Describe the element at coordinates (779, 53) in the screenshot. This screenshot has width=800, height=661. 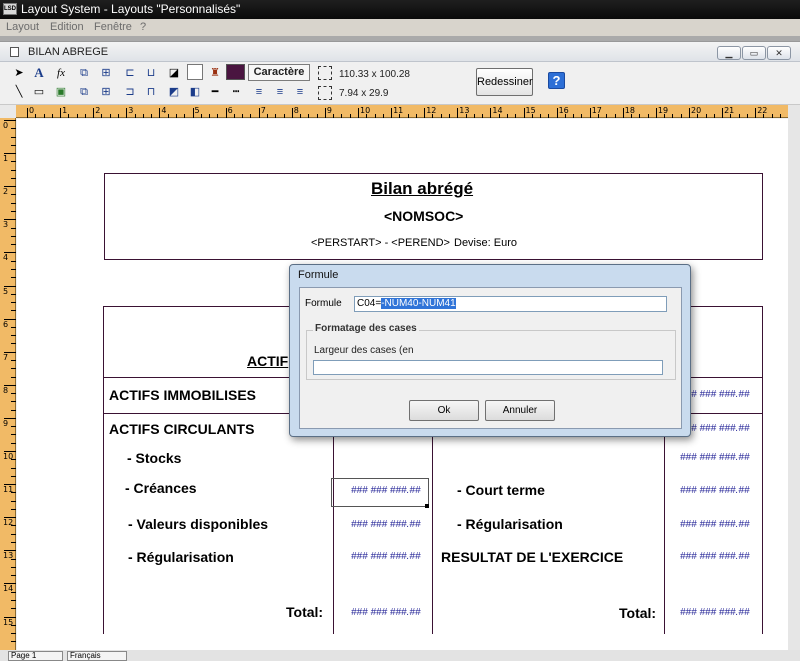
I see `close-button: ✕` at that location.